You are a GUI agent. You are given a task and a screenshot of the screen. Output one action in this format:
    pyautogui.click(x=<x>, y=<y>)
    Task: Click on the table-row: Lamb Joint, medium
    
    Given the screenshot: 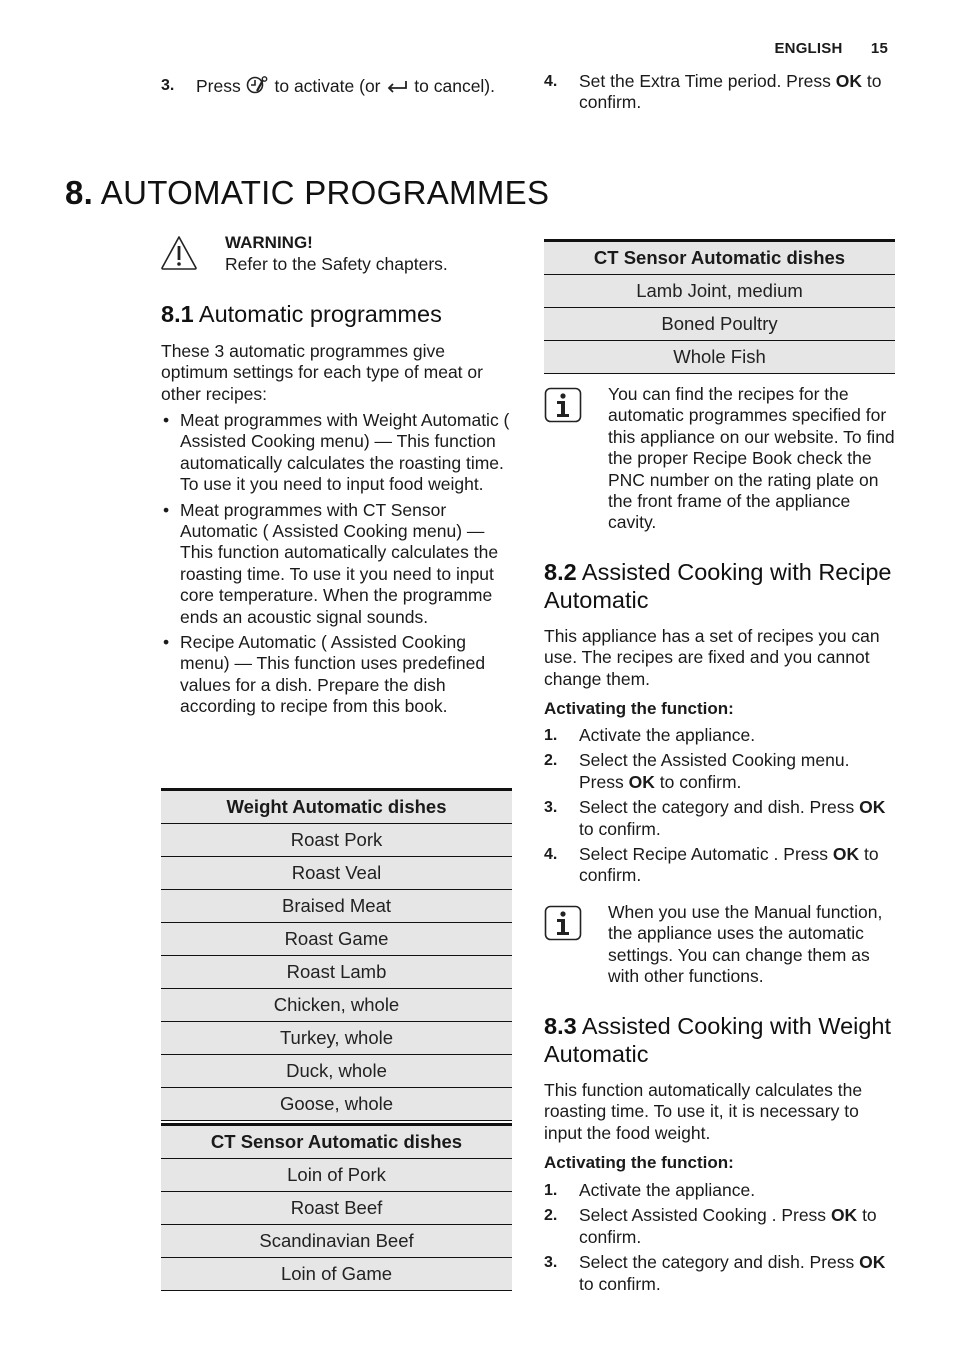 What is the action you would take?
    pyautogui.click(x=719, y=291)
    